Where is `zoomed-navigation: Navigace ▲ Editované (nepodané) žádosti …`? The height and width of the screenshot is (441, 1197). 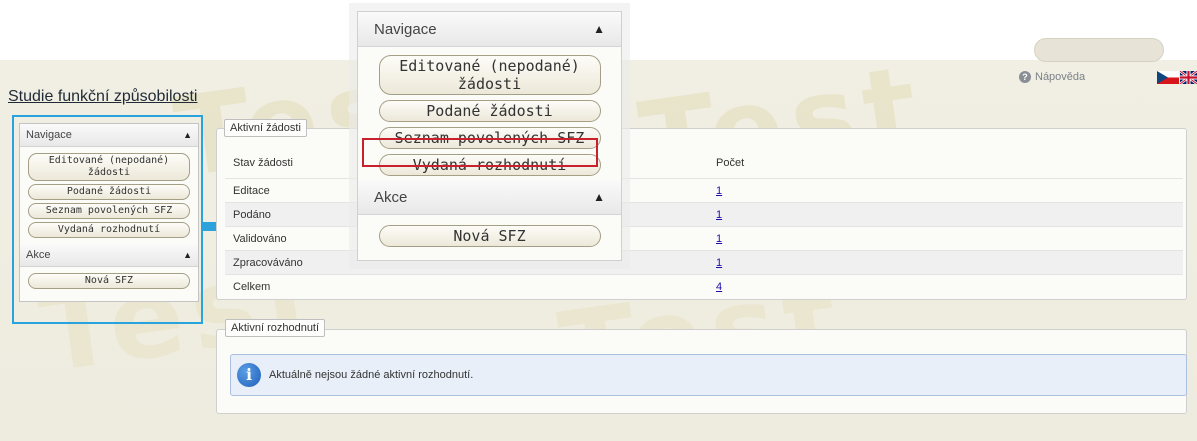 zoomed-navigation: Navigace ▲ Editované (nepodané) žádosti … is located at coordinates (489, 136).